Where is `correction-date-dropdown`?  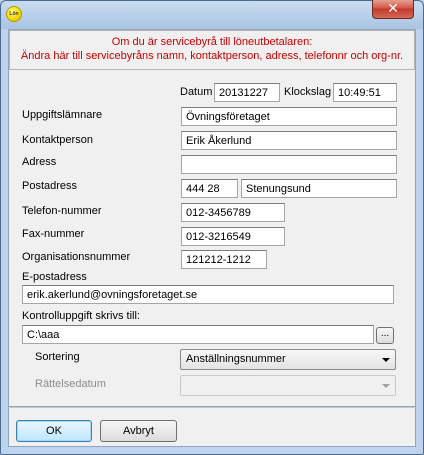
correction-date-dropdown is located at coordinates (288, 385).